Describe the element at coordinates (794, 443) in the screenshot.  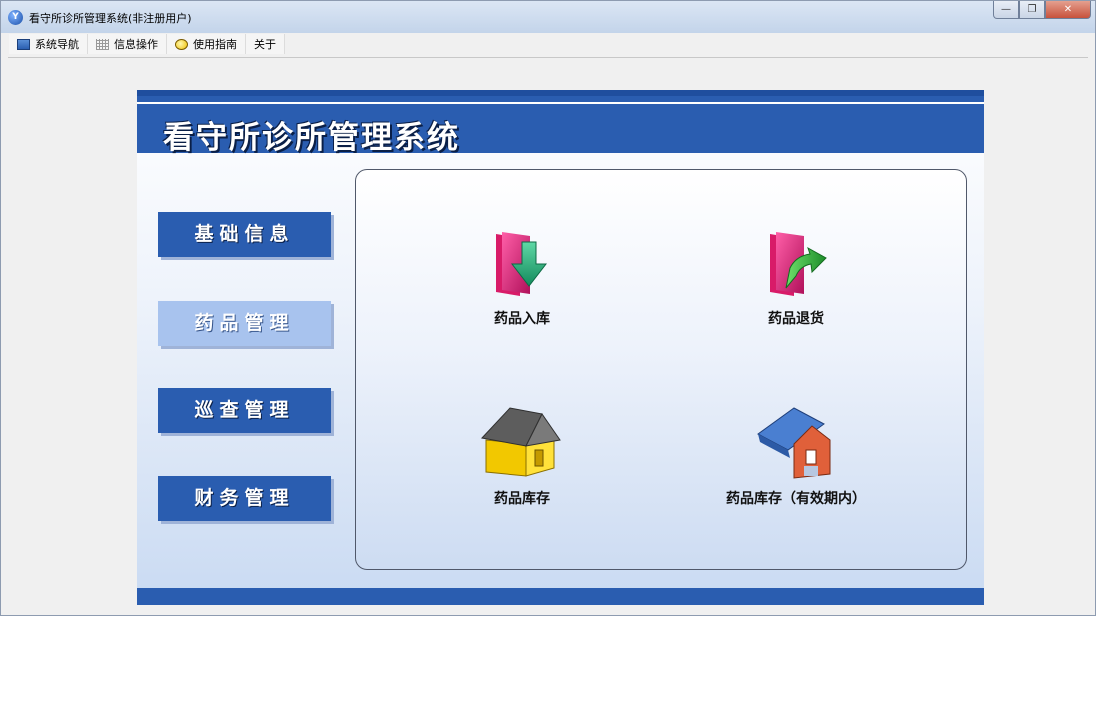
I see `house-book-icon` at that location.